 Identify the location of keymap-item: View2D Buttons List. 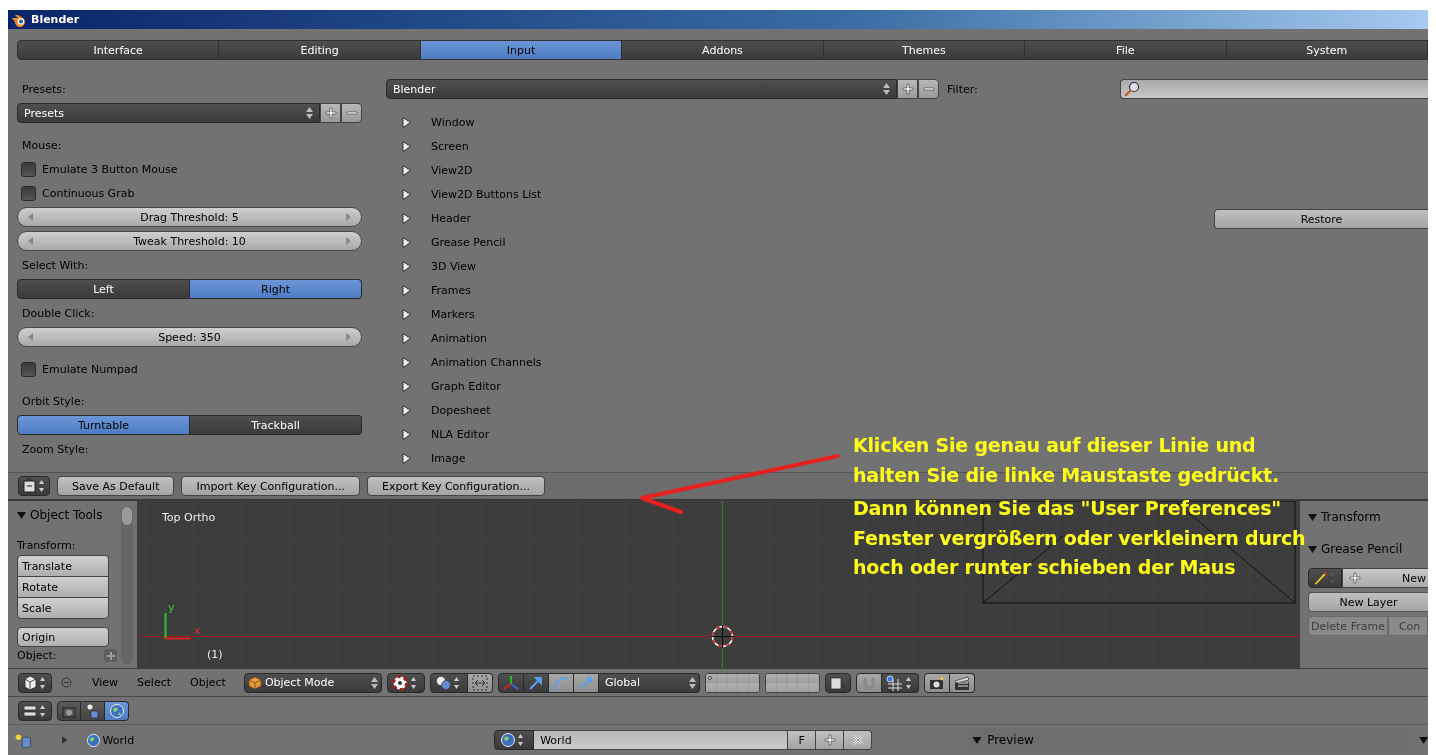
(464, 194).